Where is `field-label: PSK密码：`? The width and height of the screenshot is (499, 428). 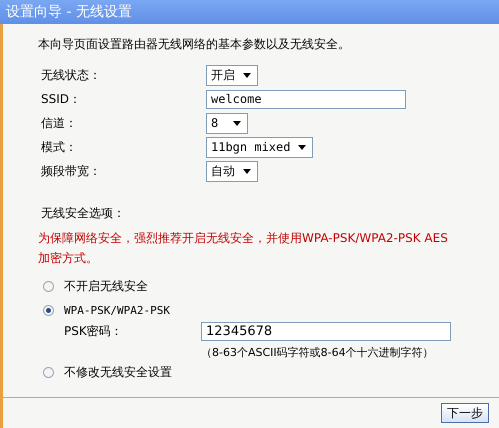
field-label: PSK密码： is located at coordinates (94, 331).